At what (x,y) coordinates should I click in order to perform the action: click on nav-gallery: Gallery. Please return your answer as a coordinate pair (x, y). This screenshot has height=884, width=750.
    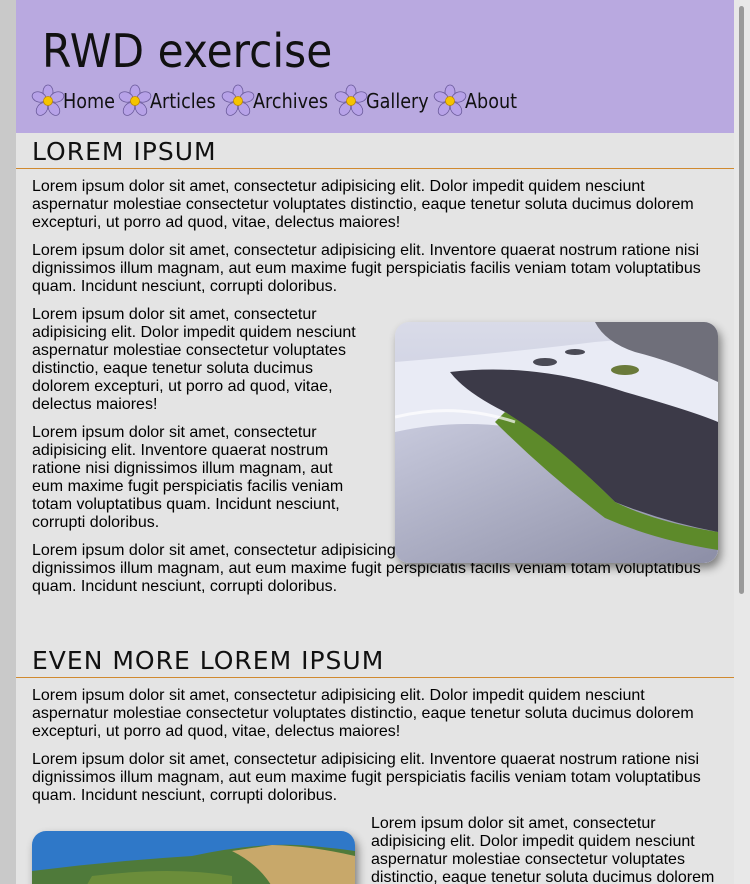
    Looking at the image, I should click on (381, 101).